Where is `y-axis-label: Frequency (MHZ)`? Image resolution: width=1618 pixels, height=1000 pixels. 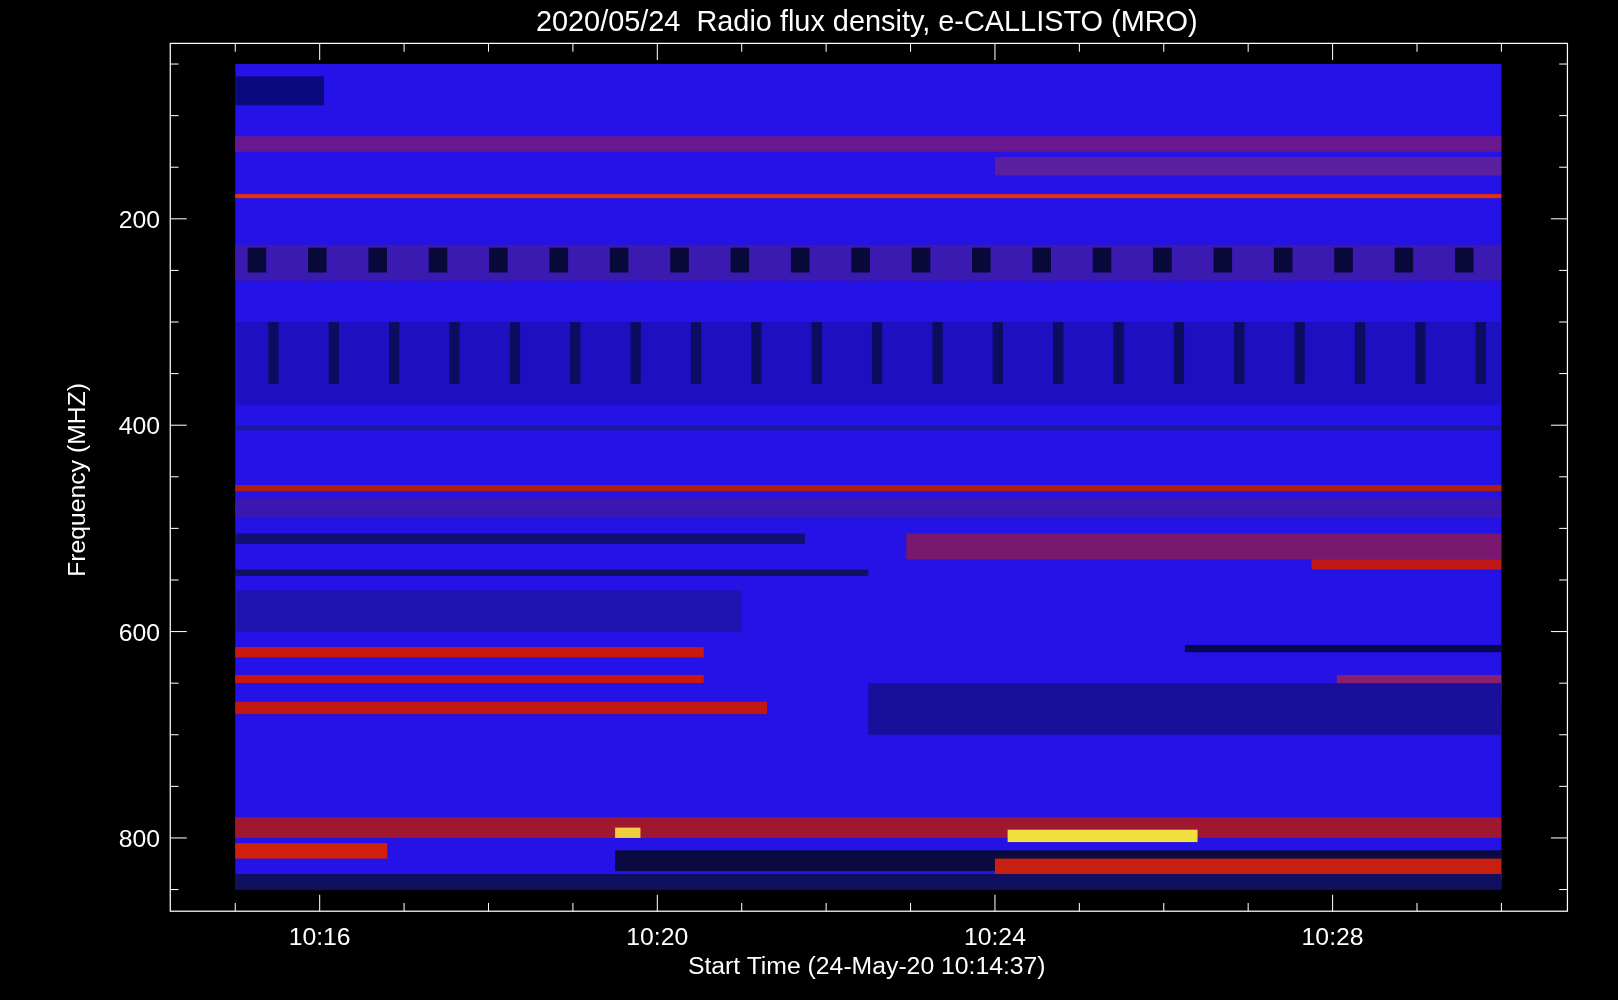
y-axis-label: Frequency (MHZ) is located at coordinates (76, 479).